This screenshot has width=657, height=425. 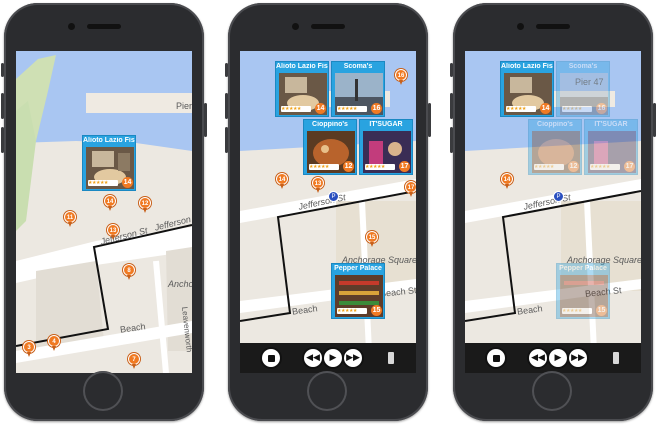 I want to click on map-label-anchorage: Anchorage, so click(x=180, y=284).